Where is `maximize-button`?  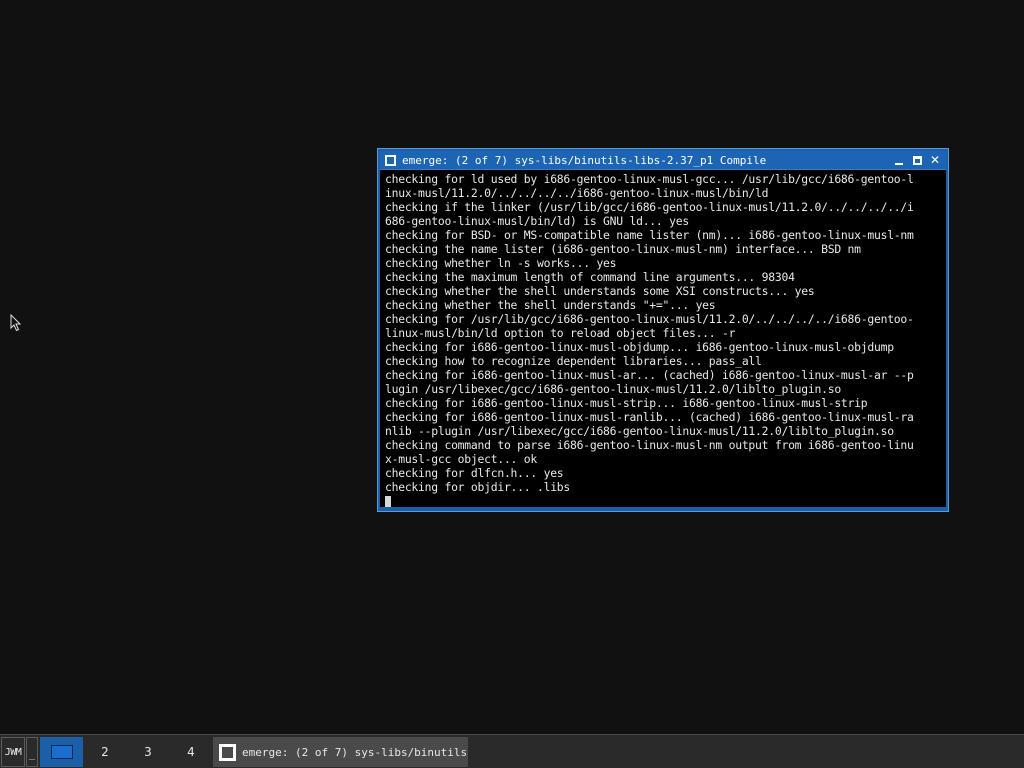 maximize-button is located at coordinates (917, 160).